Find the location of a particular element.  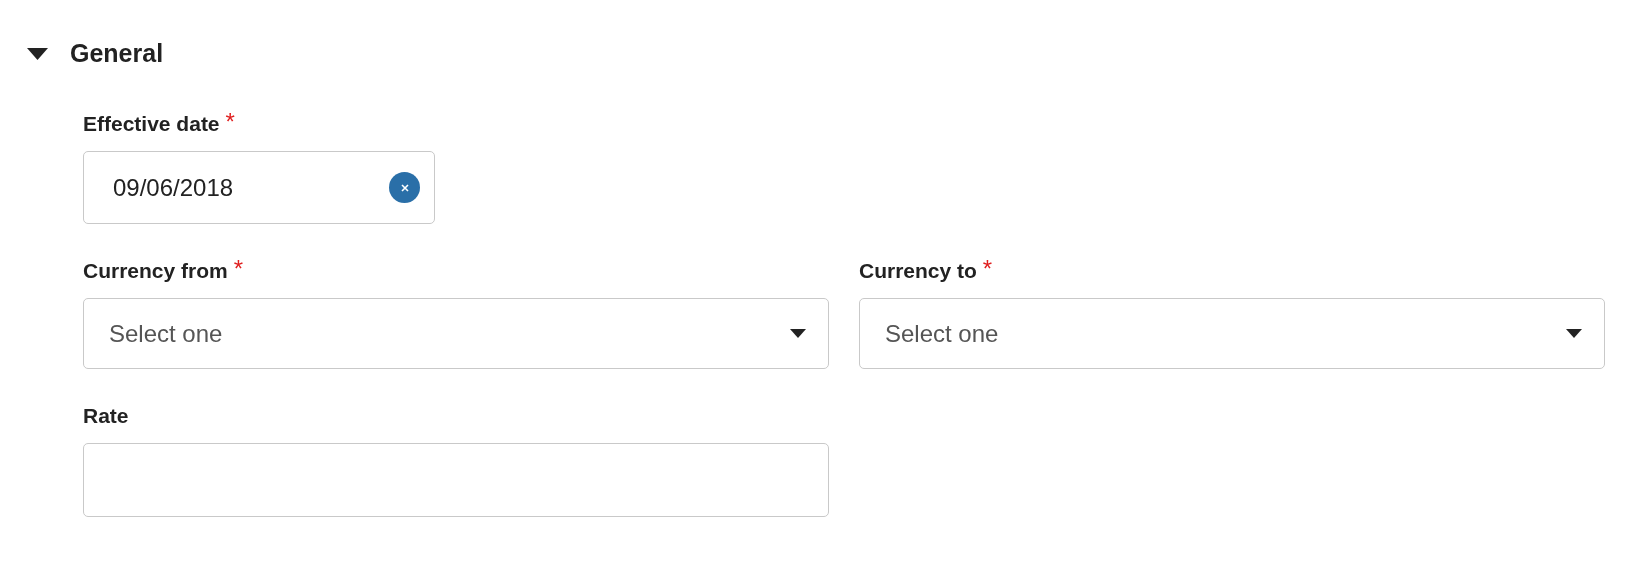

field-label: Rate is located at coordinates (106, 416).